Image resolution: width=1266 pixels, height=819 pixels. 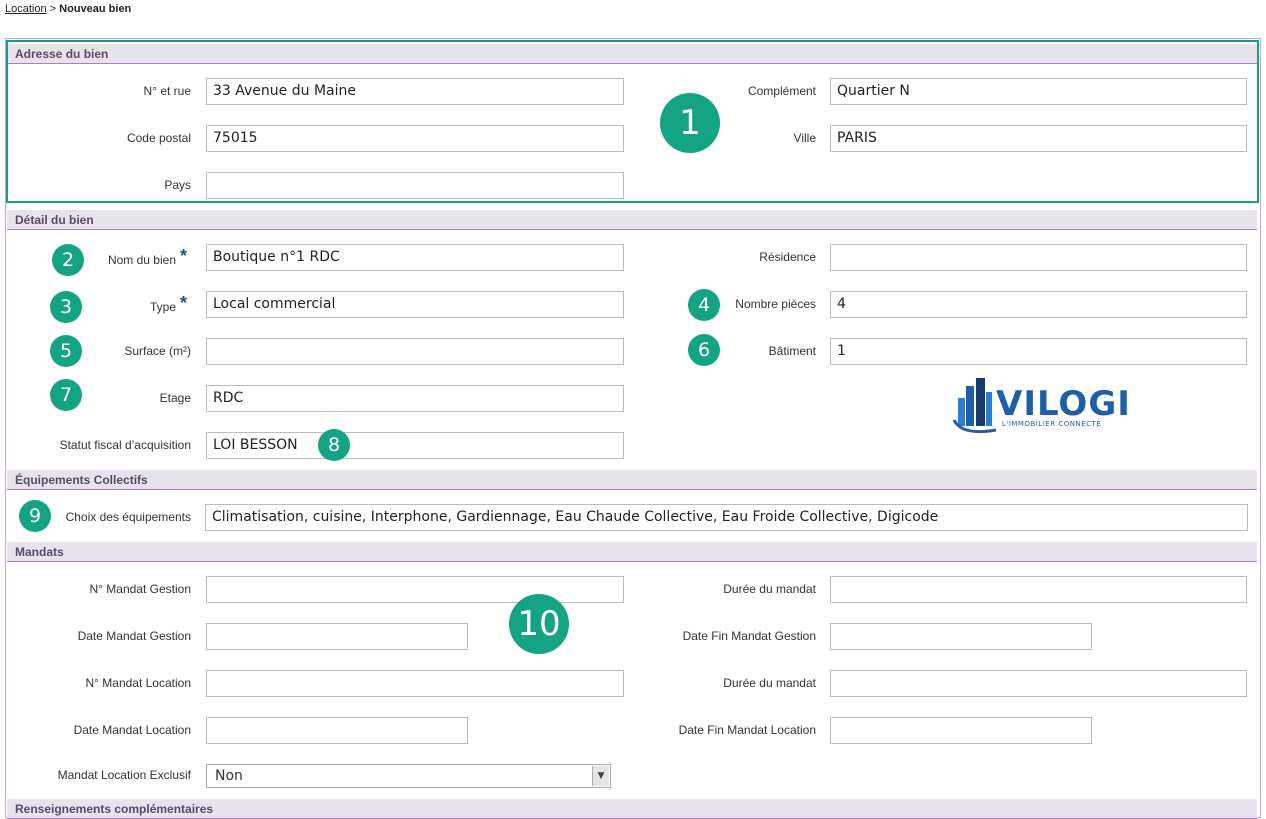 What do you see at coordinates (415, 257) in the screenshot?
I see `nom-bien-input: Boutique n°1 RDC` at bounding box center [415, 257].